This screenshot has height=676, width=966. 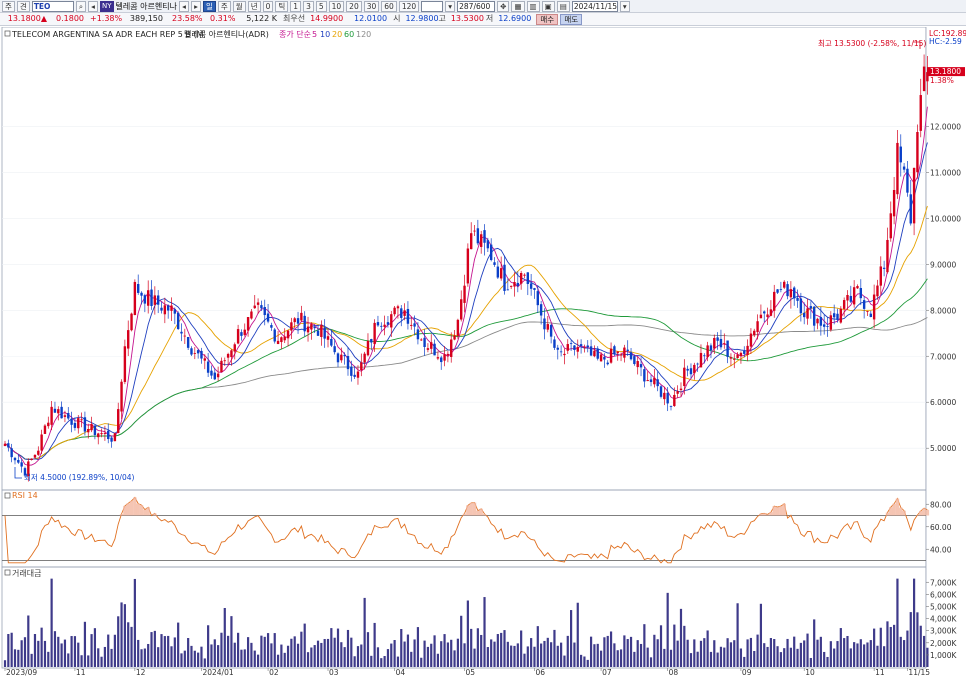 What do you see at coordinates (450, 6) in the screenshot?
I see `interval-dropdown-icon: ▾` at bounding box center [450, 6].